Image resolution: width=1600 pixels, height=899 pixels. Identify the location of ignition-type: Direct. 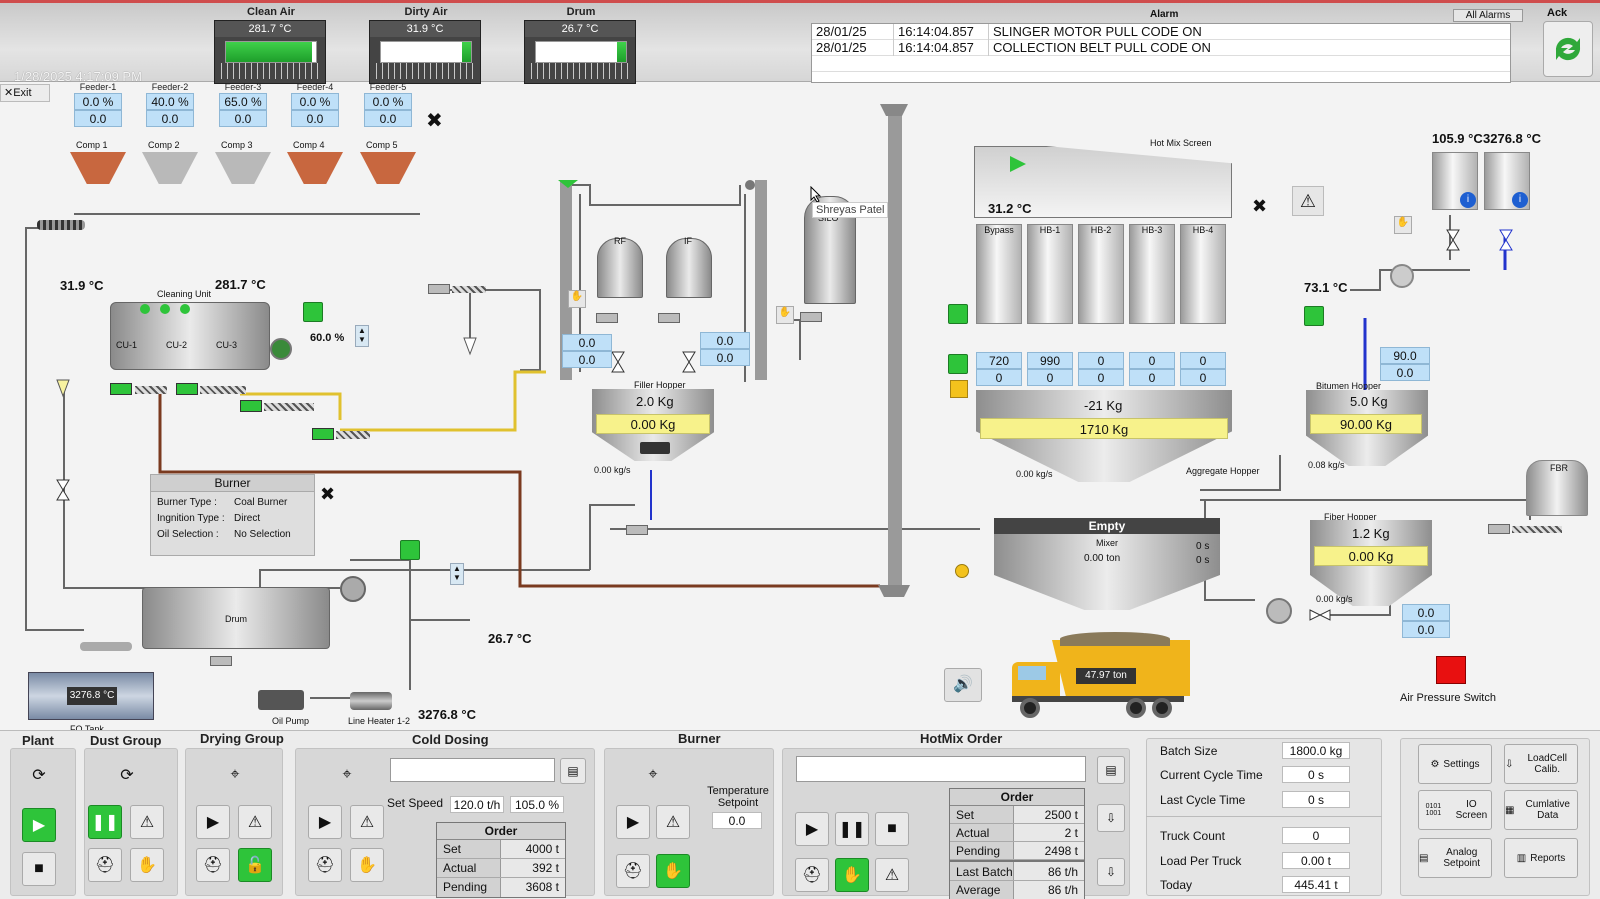
(247, 518).